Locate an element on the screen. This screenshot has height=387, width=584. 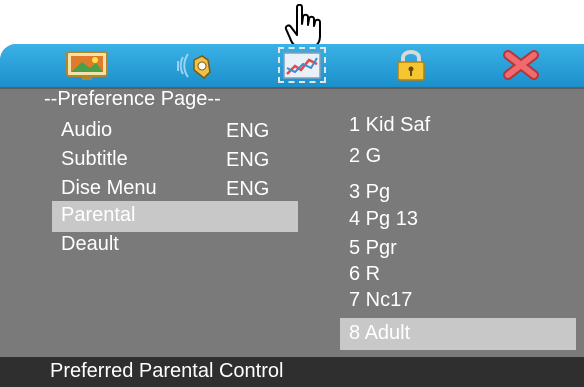
tab-icon-bar is located at coordinates (292, 66).